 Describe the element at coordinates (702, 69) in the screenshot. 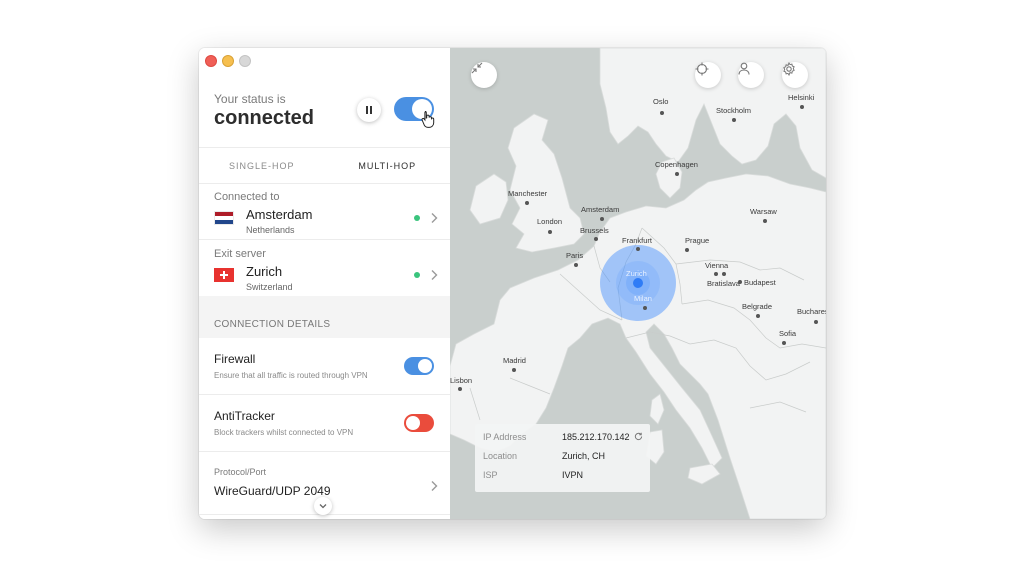

I see `crosshair-icon` at that location.